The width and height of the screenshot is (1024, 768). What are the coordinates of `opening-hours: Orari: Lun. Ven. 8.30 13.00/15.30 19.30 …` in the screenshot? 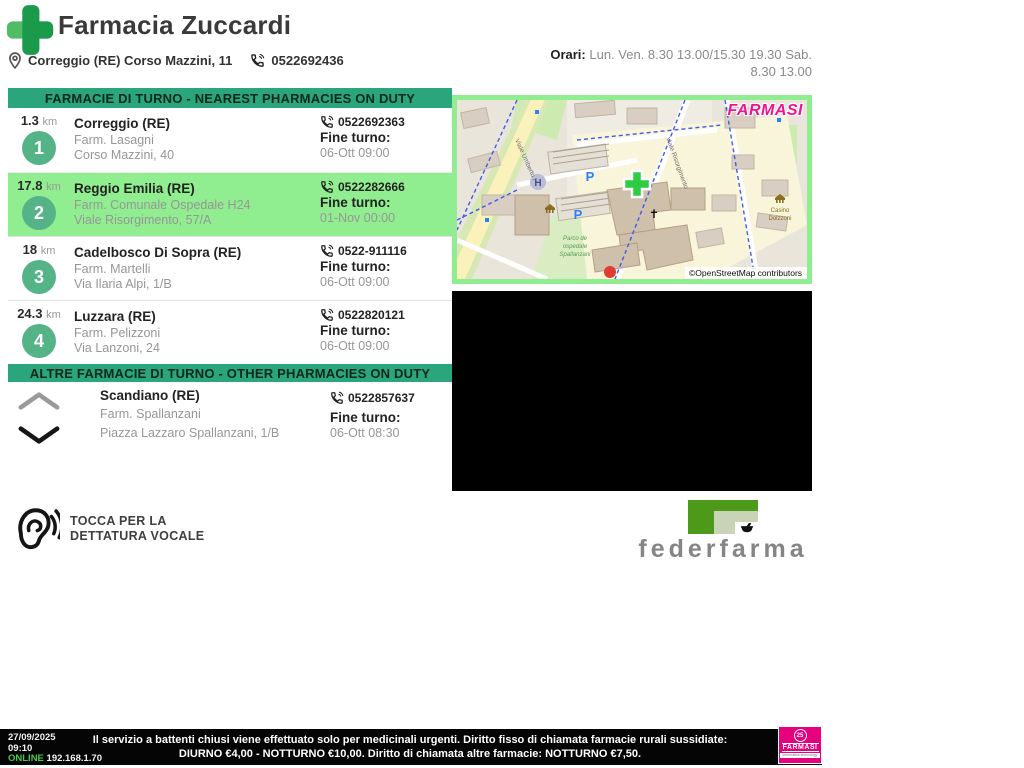 It's located at (662, 63).